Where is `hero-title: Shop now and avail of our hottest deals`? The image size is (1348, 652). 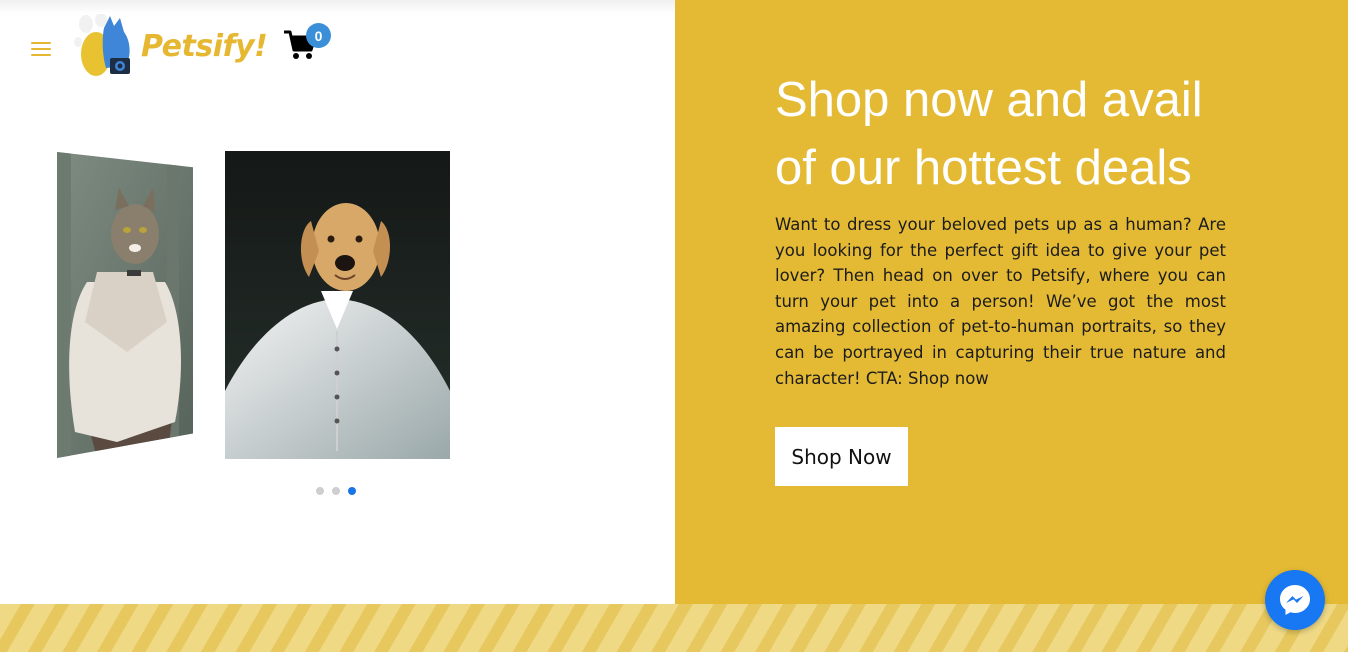
hero-title: Shop now and avail of our hottest deals is located at coordinates (989, 134).